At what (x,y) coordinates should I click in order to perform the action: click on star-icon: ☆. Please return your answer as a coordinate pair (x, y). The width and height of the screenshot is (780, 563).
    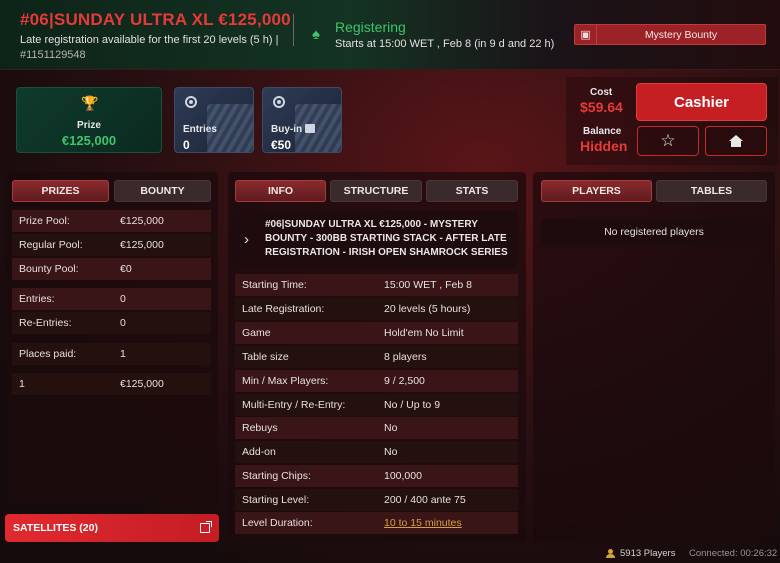
    Looking at the image, I should click on (668, 140).